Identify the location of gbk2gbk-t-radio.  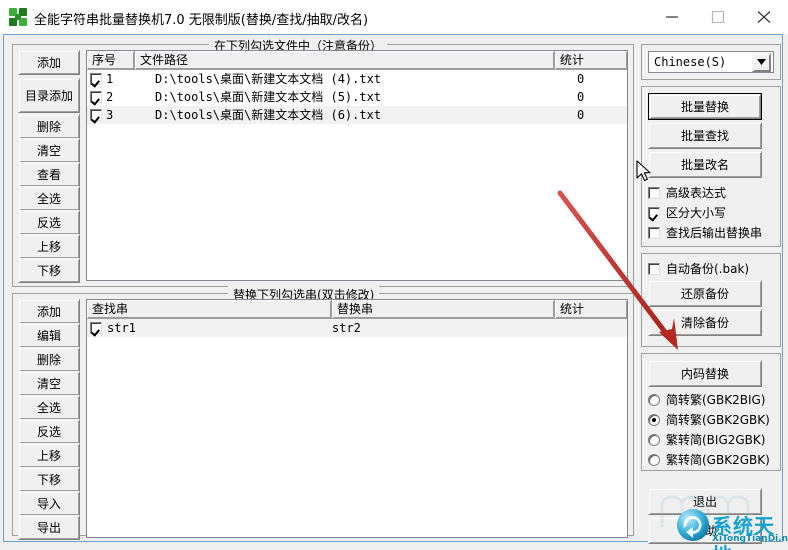
(654, 459).